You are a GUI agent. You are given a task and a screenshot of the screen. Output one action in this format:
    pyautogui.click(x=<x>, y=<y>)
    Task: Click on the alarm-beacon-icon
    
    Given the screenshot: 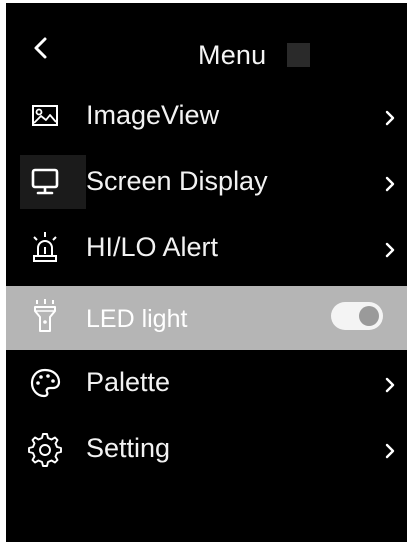 What is the action you would take?
    pyautogui.click(x=45, y=248)
    